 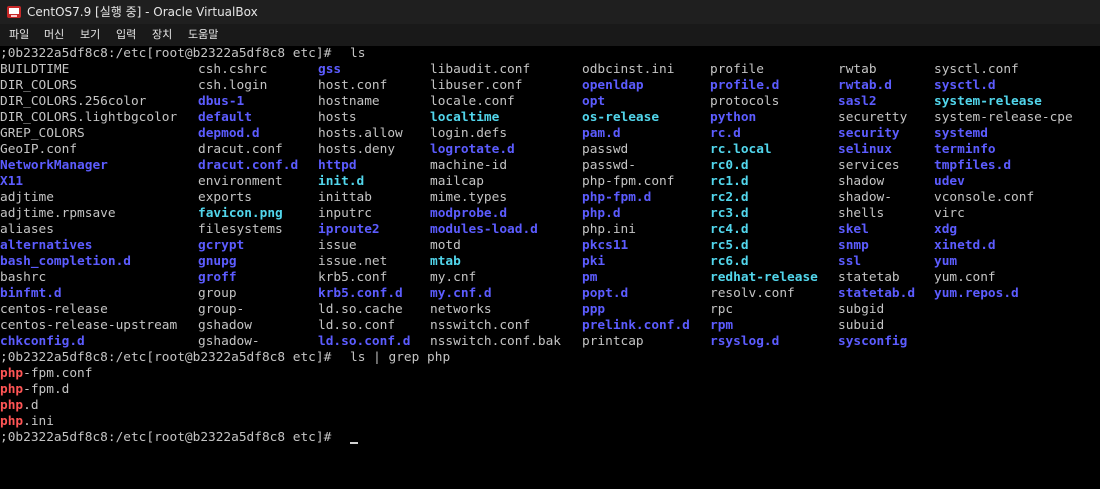 I want to click on directory-entry: pm, so click(x=590, y=277).